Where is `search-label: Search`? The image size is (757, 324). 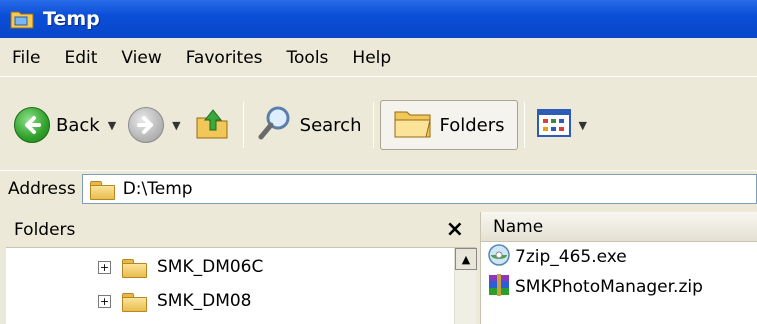 search-label: Search is located at coordinates (330, 125).